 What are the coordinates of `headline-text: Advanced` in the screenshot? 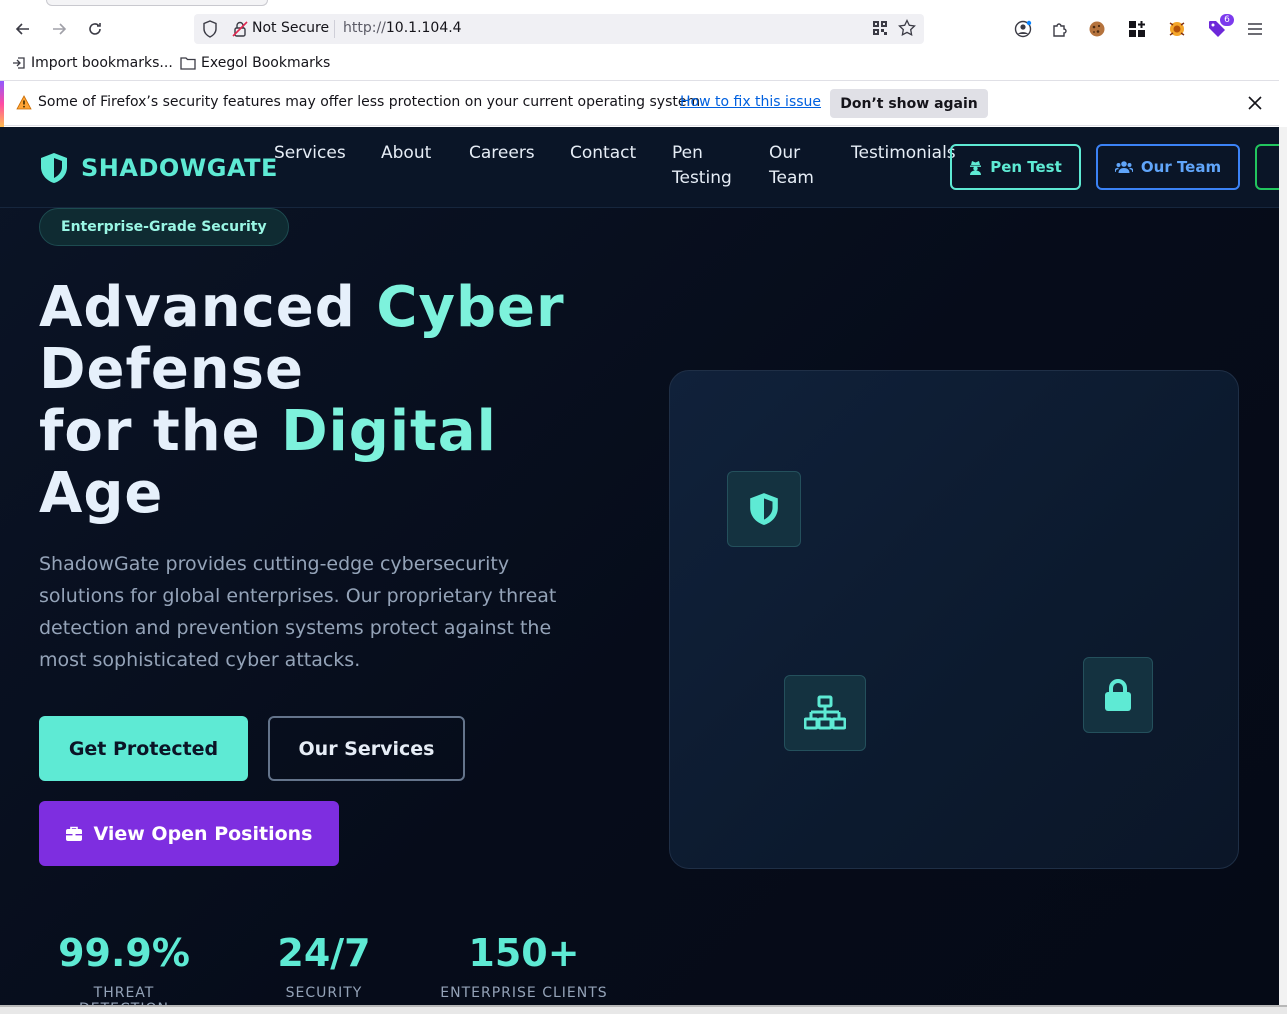 It's located at (208, 307).